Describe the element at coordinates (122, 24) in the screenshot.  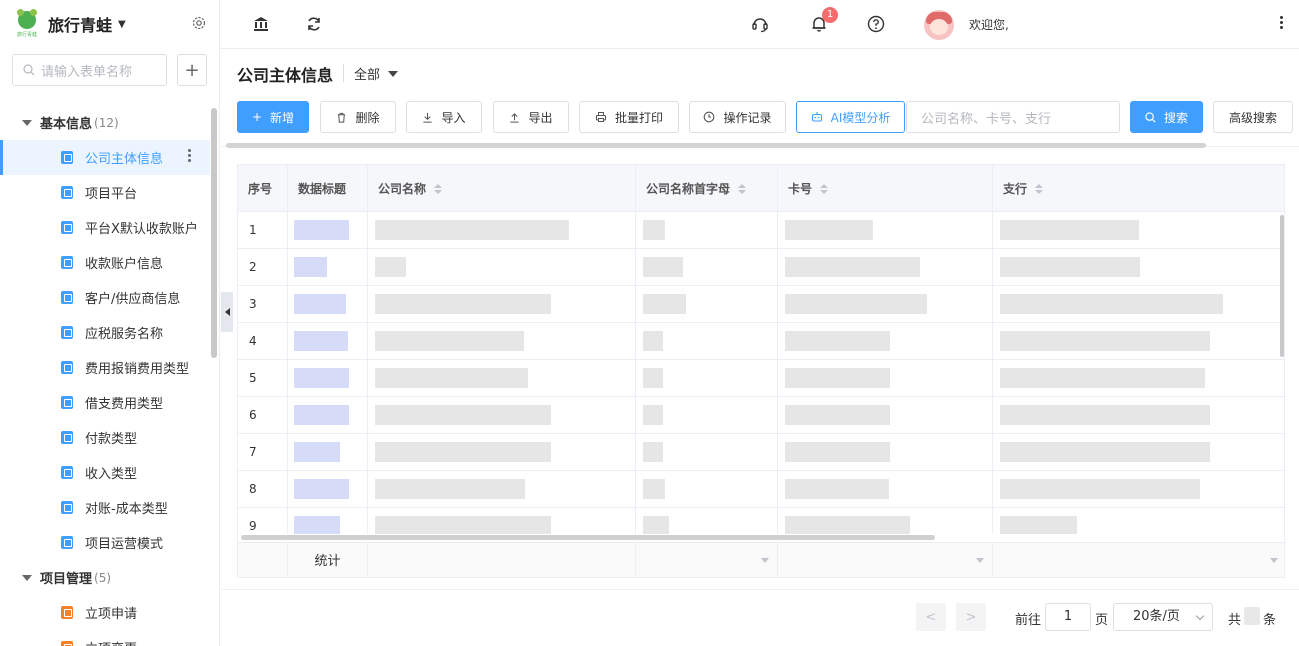
I see `caret-down-icon: ▼` at that location.